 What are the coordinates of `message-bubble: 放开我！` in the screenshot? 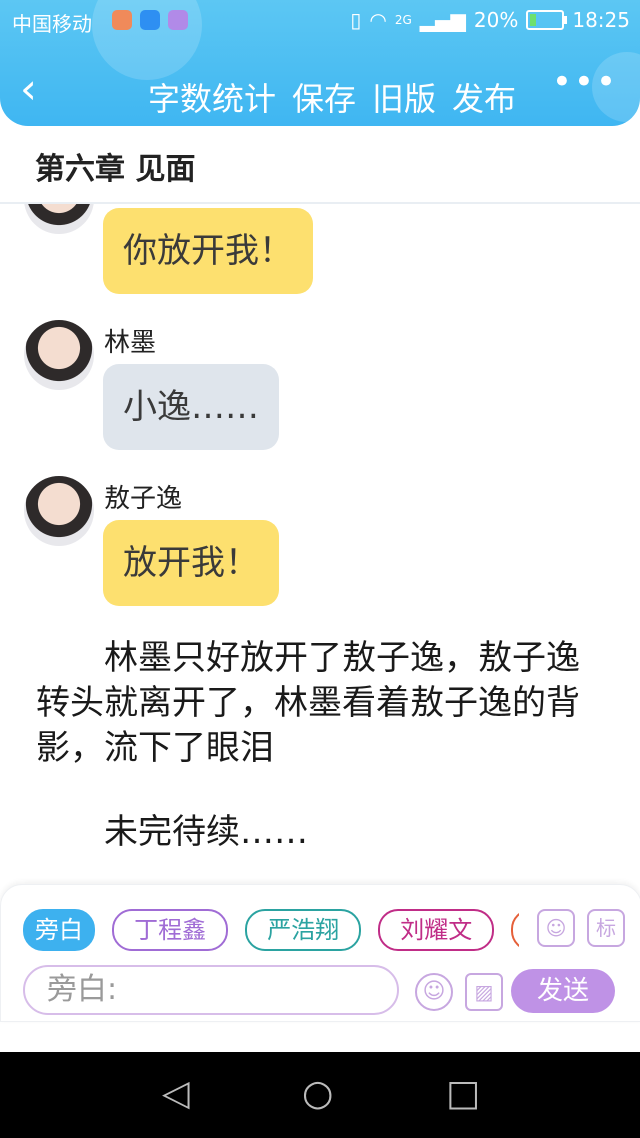 It's located at (191, 563).